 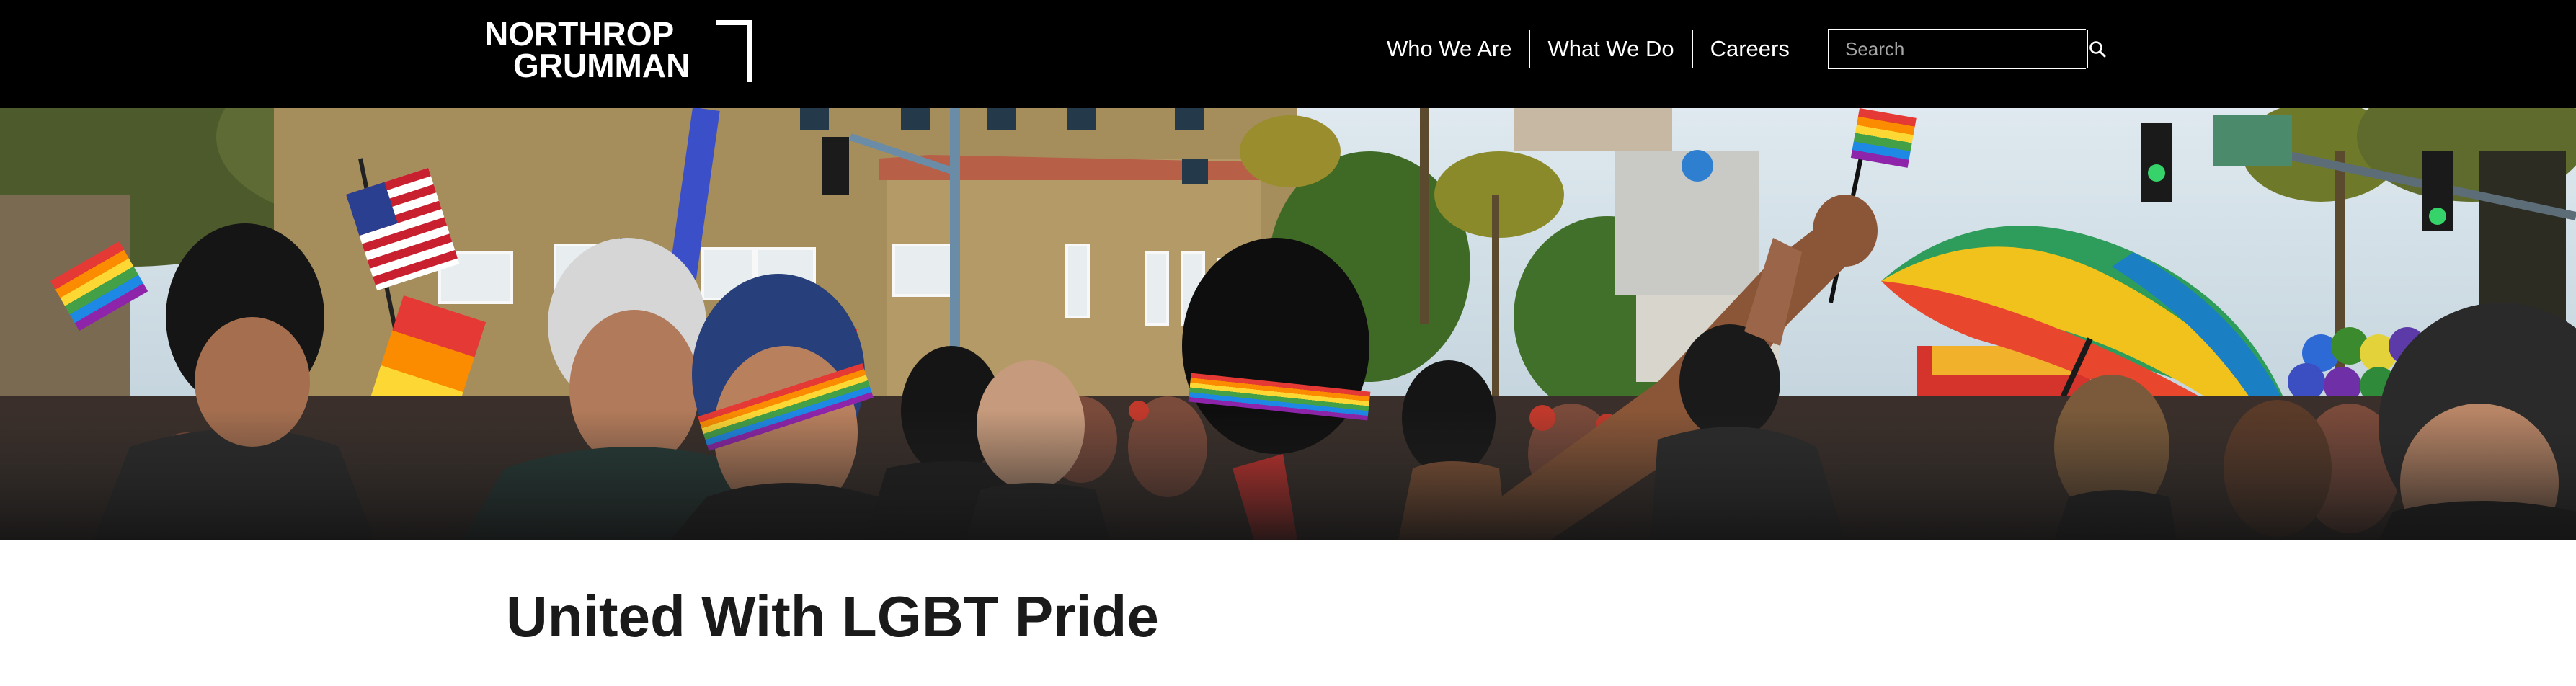 I want to click on page-title: United With LGBT Pride, so click(x=832, y=616).